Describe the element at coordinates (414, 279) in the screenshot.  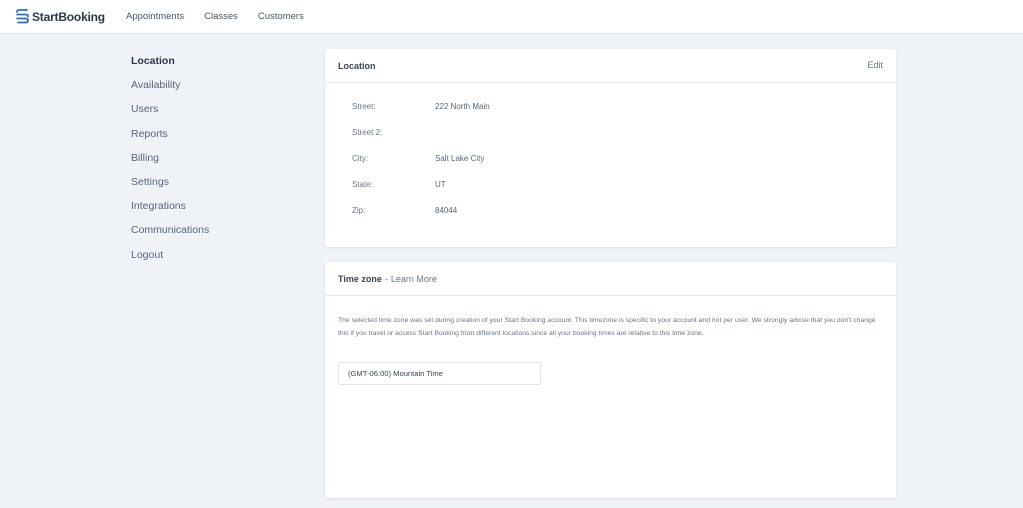
I see `learn-more-link: Learn More` at that location.